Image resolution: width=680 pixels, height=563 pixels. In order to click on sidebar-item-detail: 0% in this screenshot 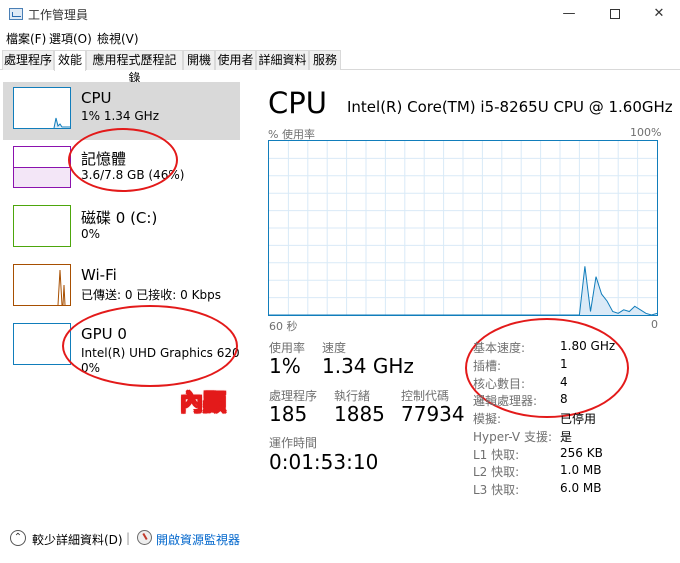, I will do `click(91, 234)`.